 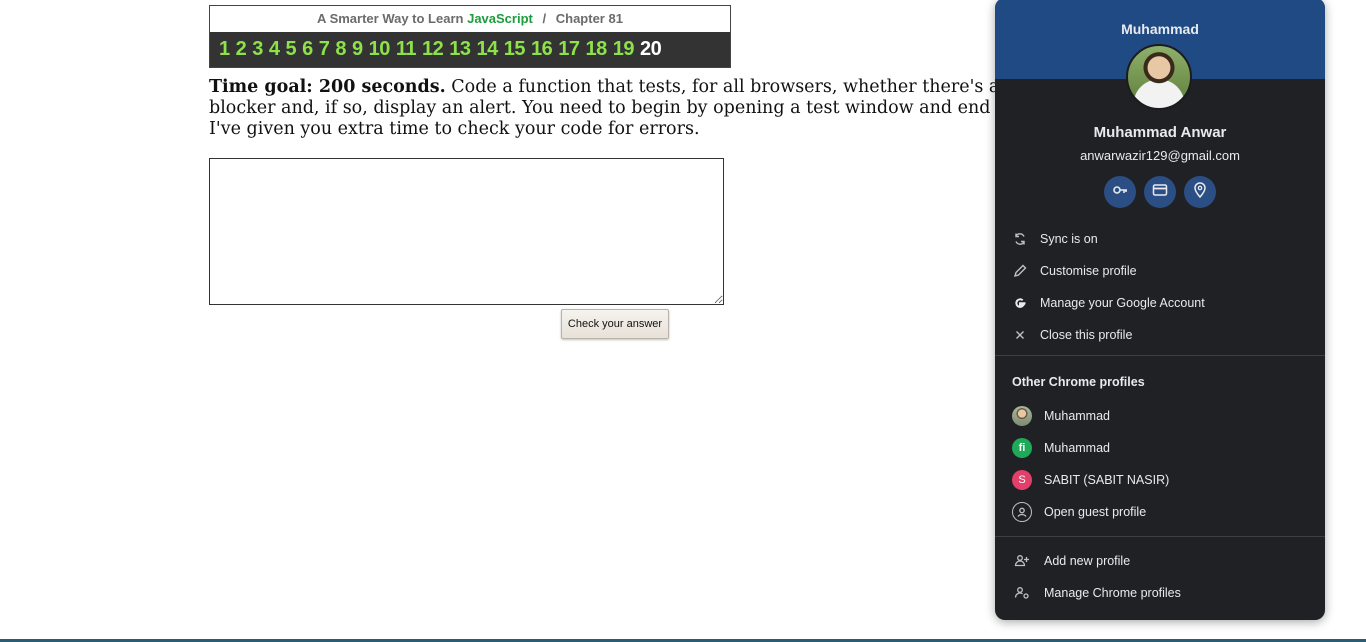 I want to click on exercise-link-1: 1, so click(x=224, y=49).